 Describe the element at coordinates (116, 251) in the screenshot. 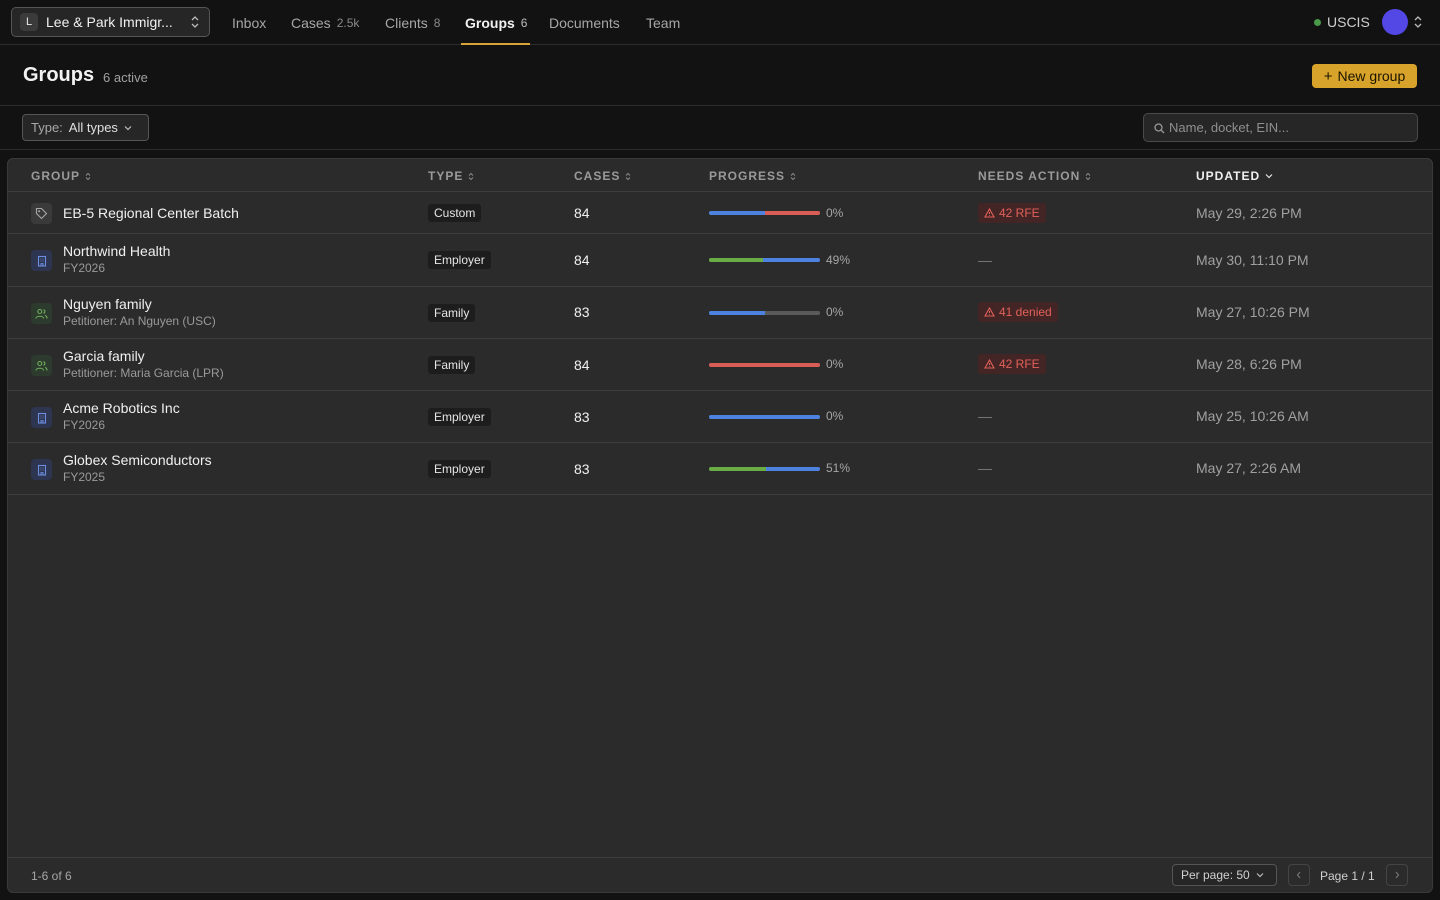

I see `group-name: Northwind Health` at that location.